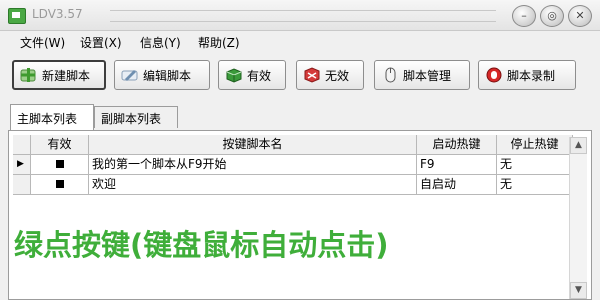 The height and width of the screenshot is (300, 600). What do you see at coordinates (494, 75) in the screenshot?
I see `record-icon` at bounding box center [494, 75].